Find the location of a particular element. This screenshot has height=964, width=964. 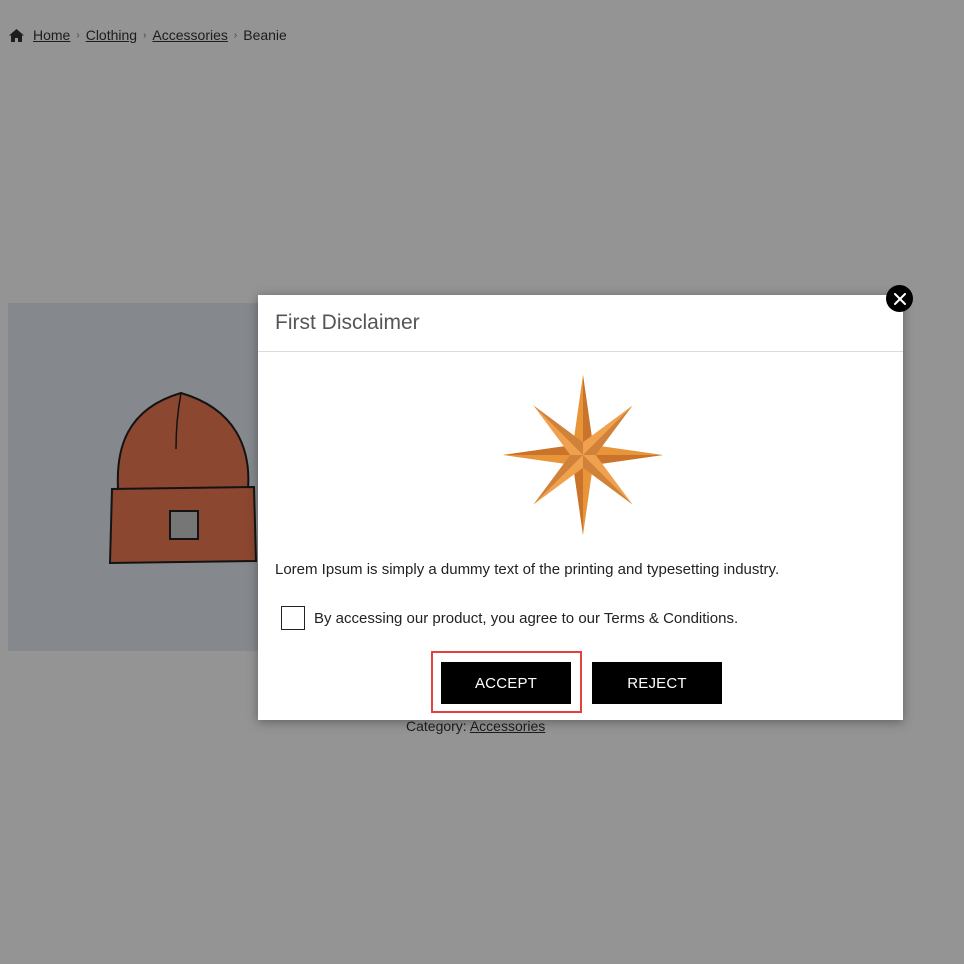

star-compass-icon is located at coordinates (583, 455).